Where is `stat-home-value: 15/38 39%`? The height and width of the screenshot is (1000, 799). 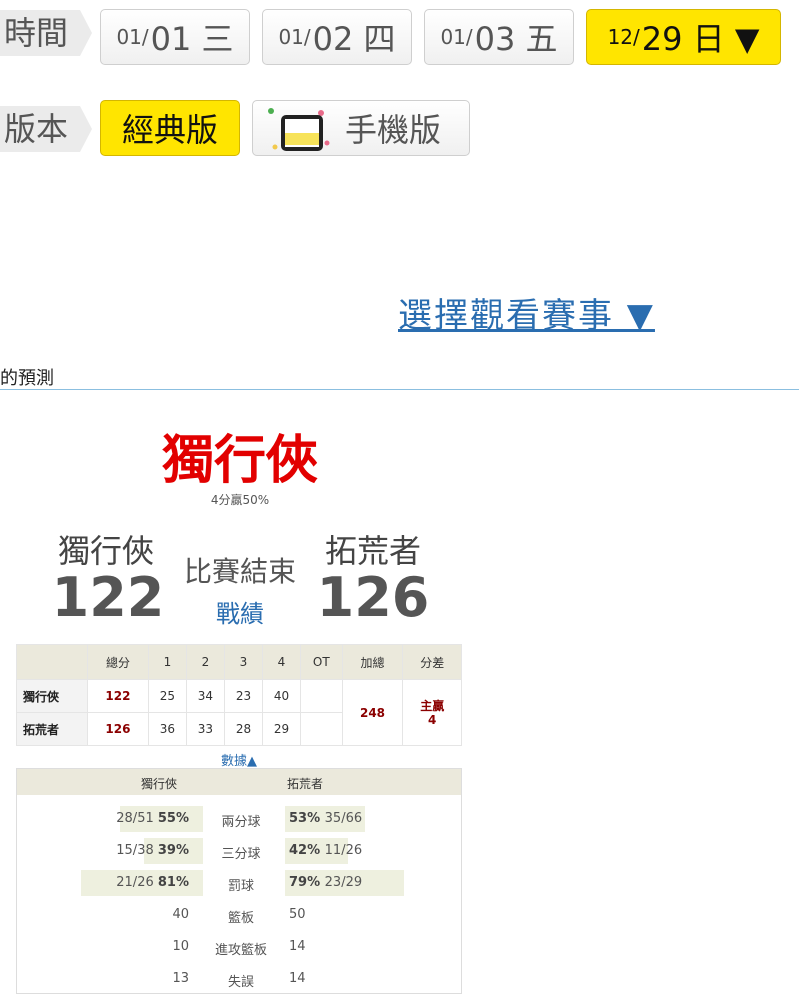 stat-home-value: 15/38 39% is located at coordinates (152, 850).